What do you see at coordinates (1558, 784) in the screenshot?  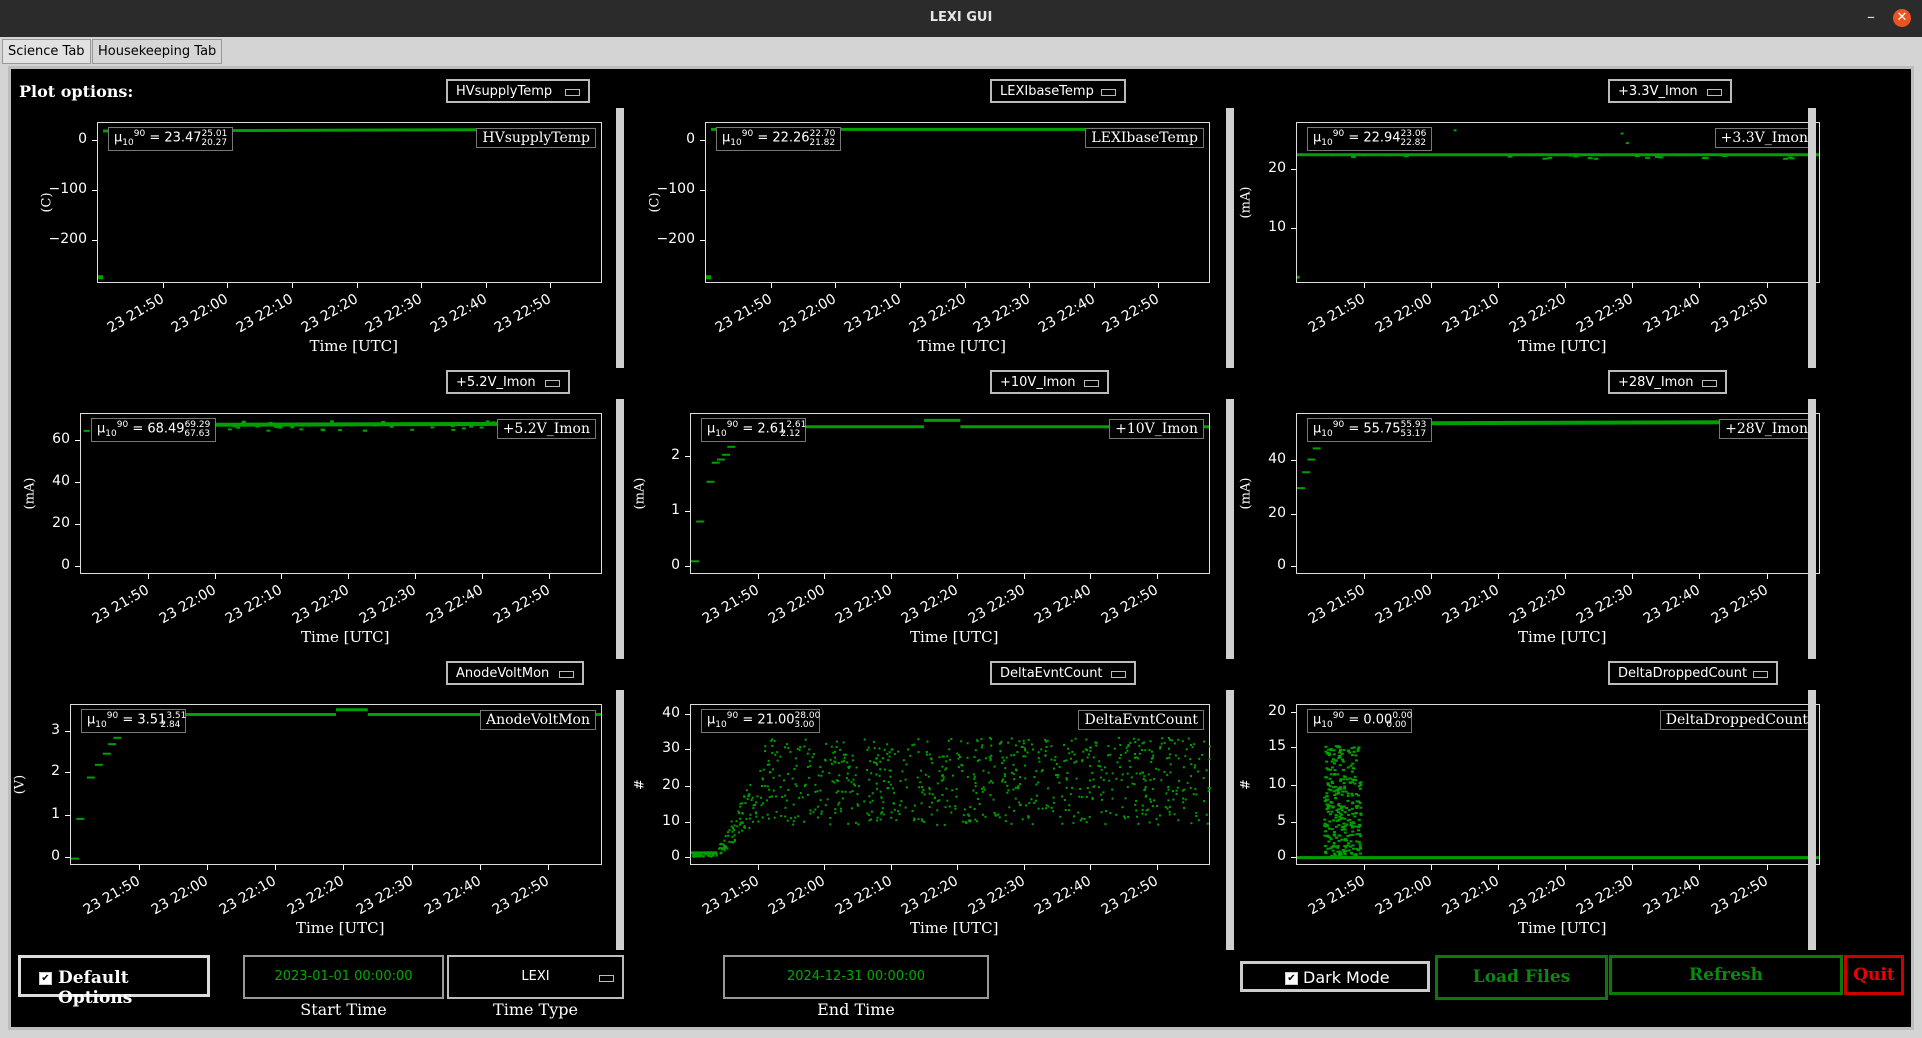 I see `plot-axes: μ1090 = 0.000.000.00 DeltaDroppedCount` at bounding box center [1558, 784].